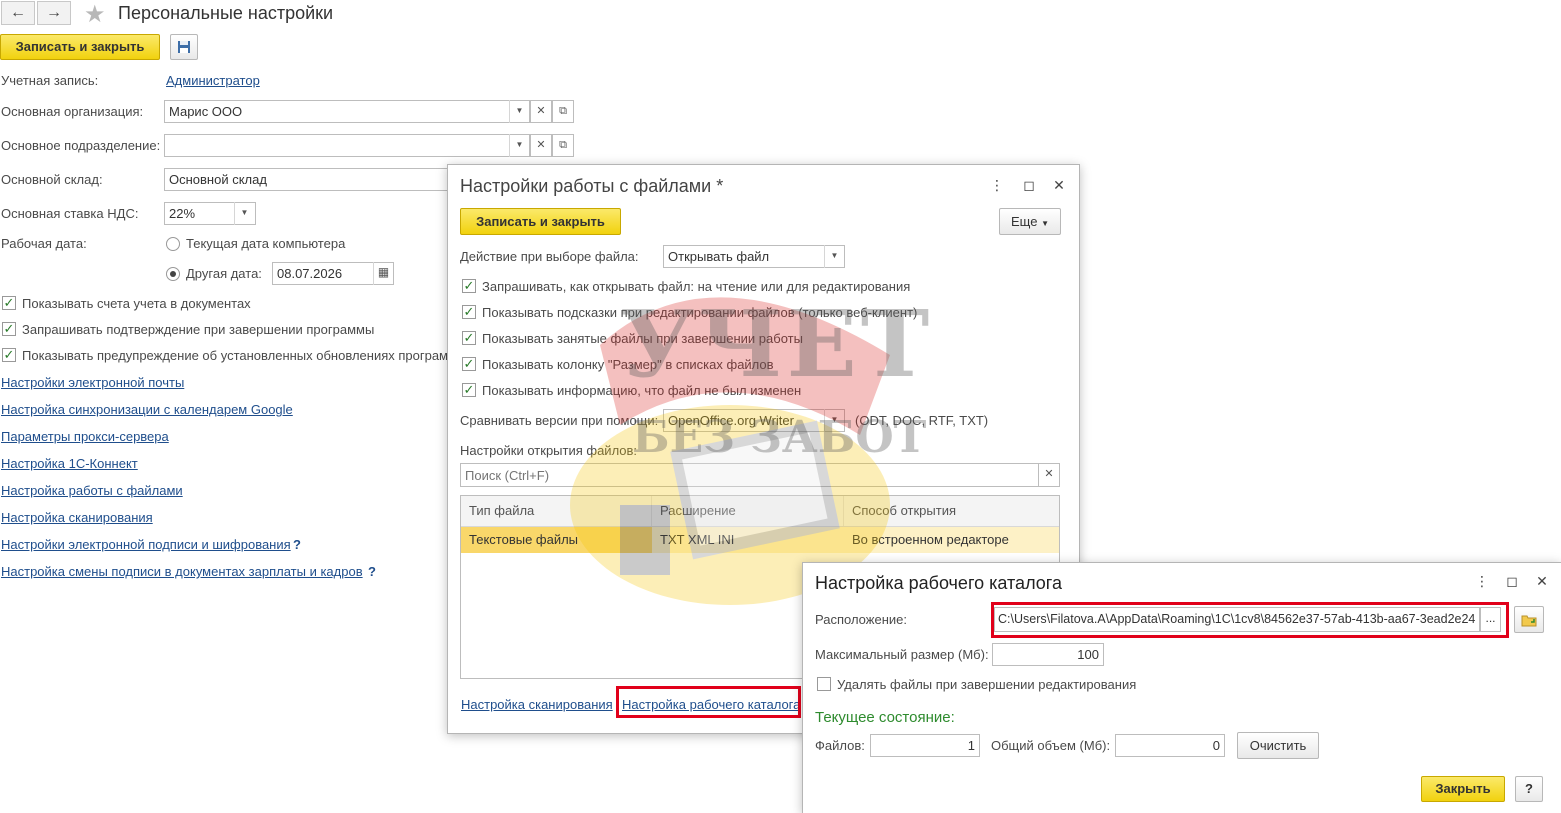 This screenshot has height=813, width=1561. I want to click on watermark-text-1: УЧЕТ, so click(777, 344).